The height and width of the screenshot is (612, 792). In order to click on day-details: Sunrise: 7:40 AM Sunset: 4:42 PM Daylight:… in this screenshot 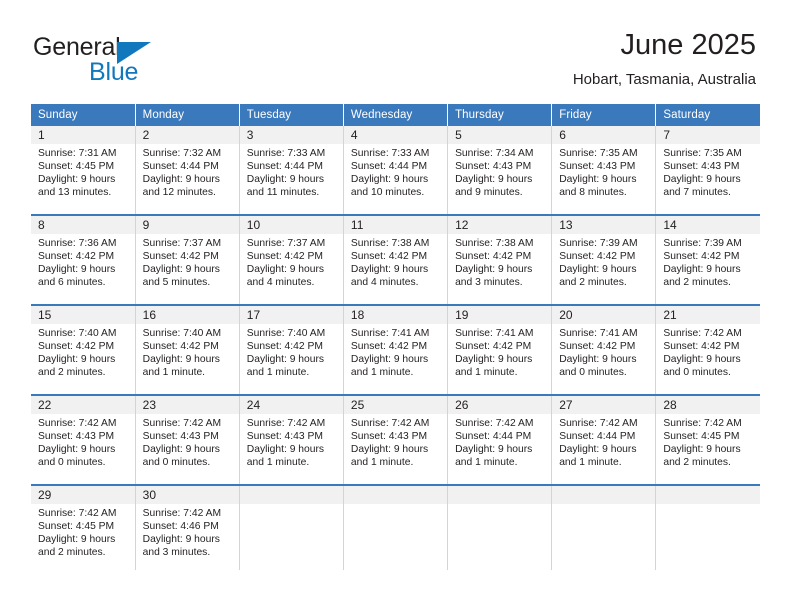, I will do `click(187, 352)`.